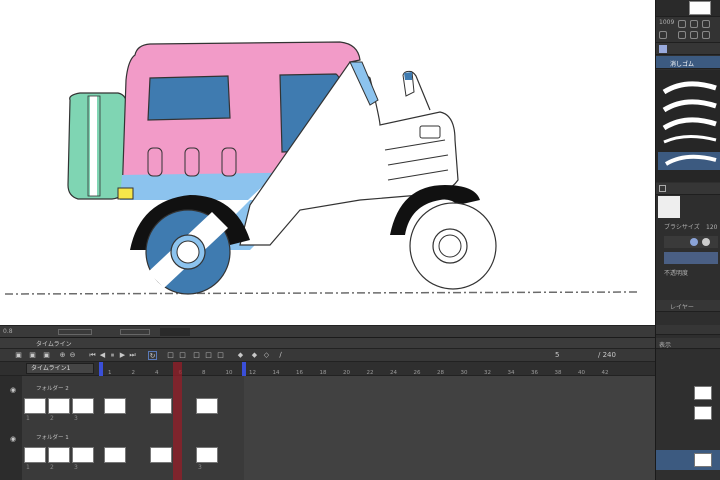 Image resolution: width=720 pixels, height=480 pixels. What do you see at coordinates (18, 355) in the screenshot?
I see `new-timeline-icon: ▣` at bounding box center [18, 355].